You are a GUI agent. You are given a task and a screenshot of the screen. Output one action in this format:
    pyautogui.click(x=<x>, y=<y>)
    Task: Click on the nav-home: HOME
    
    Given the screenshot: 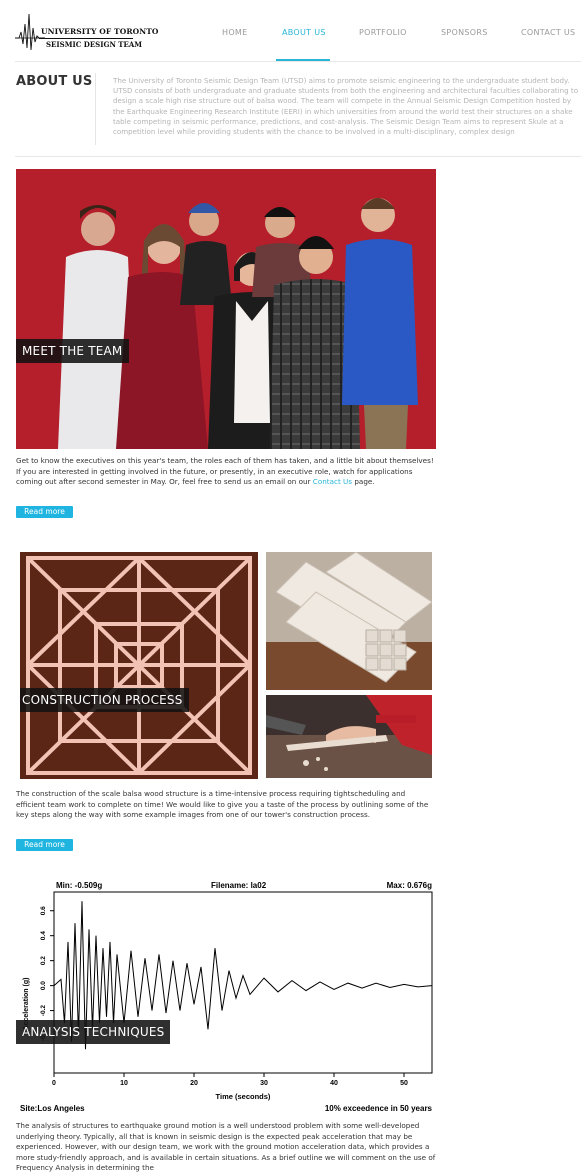 What is the action you would take?
    pyautogui.click(x=234, y=32)
    